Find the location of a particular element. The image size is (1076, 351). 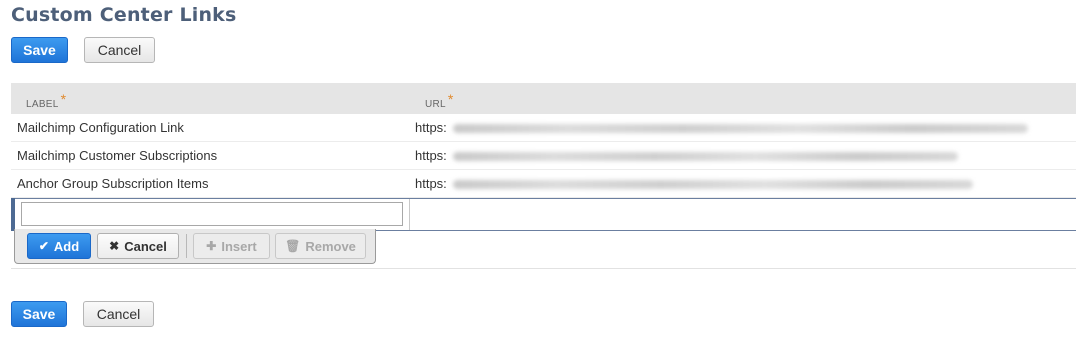

row-edit-toolbar: ✔ Add ✖ Cancel ✚ Insert 🗑 Remove is located at coordinates (195, 246).